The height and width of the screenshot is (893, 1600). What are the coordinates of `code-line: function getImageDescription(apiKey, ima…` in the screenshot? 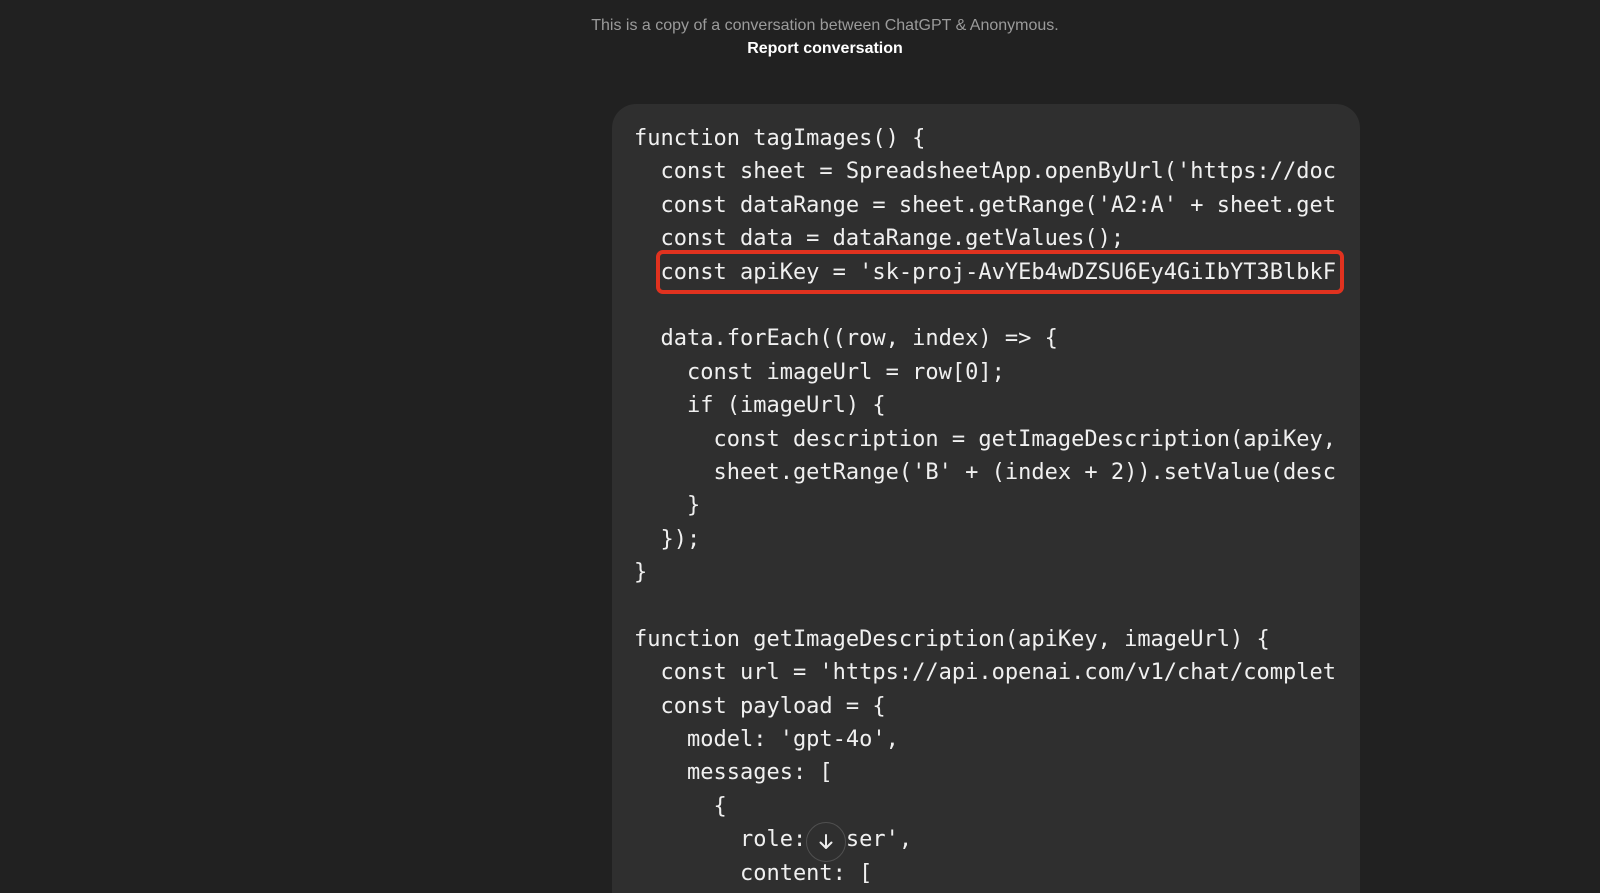 It's located at (952, 639).